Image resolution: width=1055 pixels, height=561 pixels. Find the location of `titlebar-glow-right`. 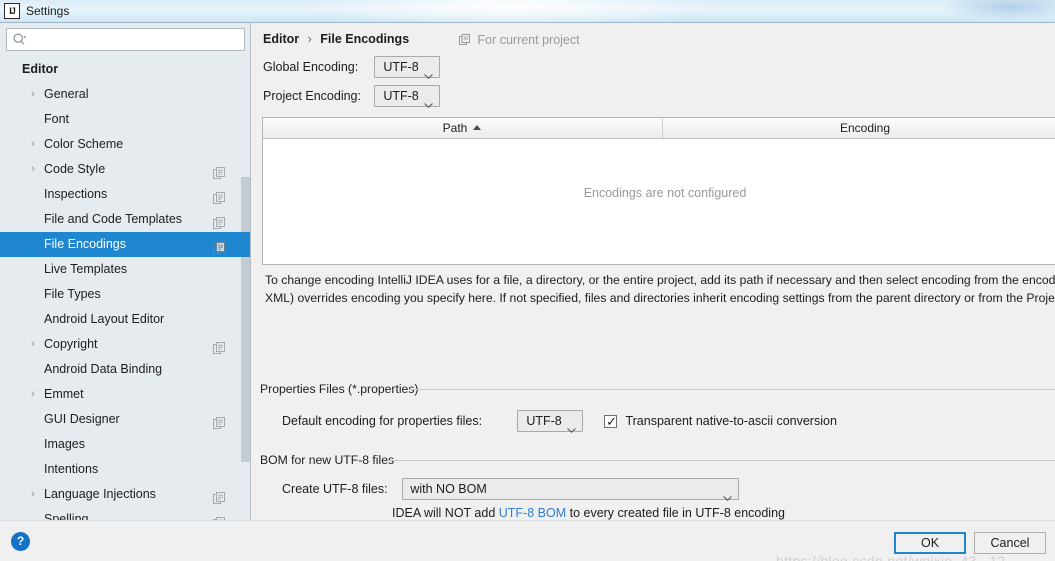

titlebar-glow-right is located at coordinates (997, 10).